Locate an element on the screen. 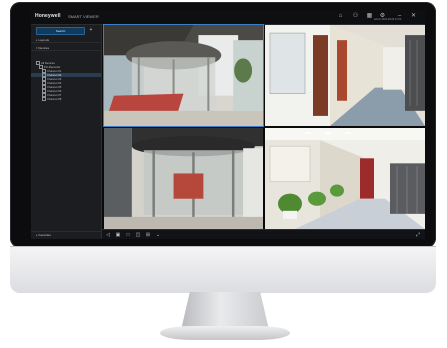 The height and width of the screenshot is (348, 447). close-icon: ✕ is located at coordinates (413, 16).